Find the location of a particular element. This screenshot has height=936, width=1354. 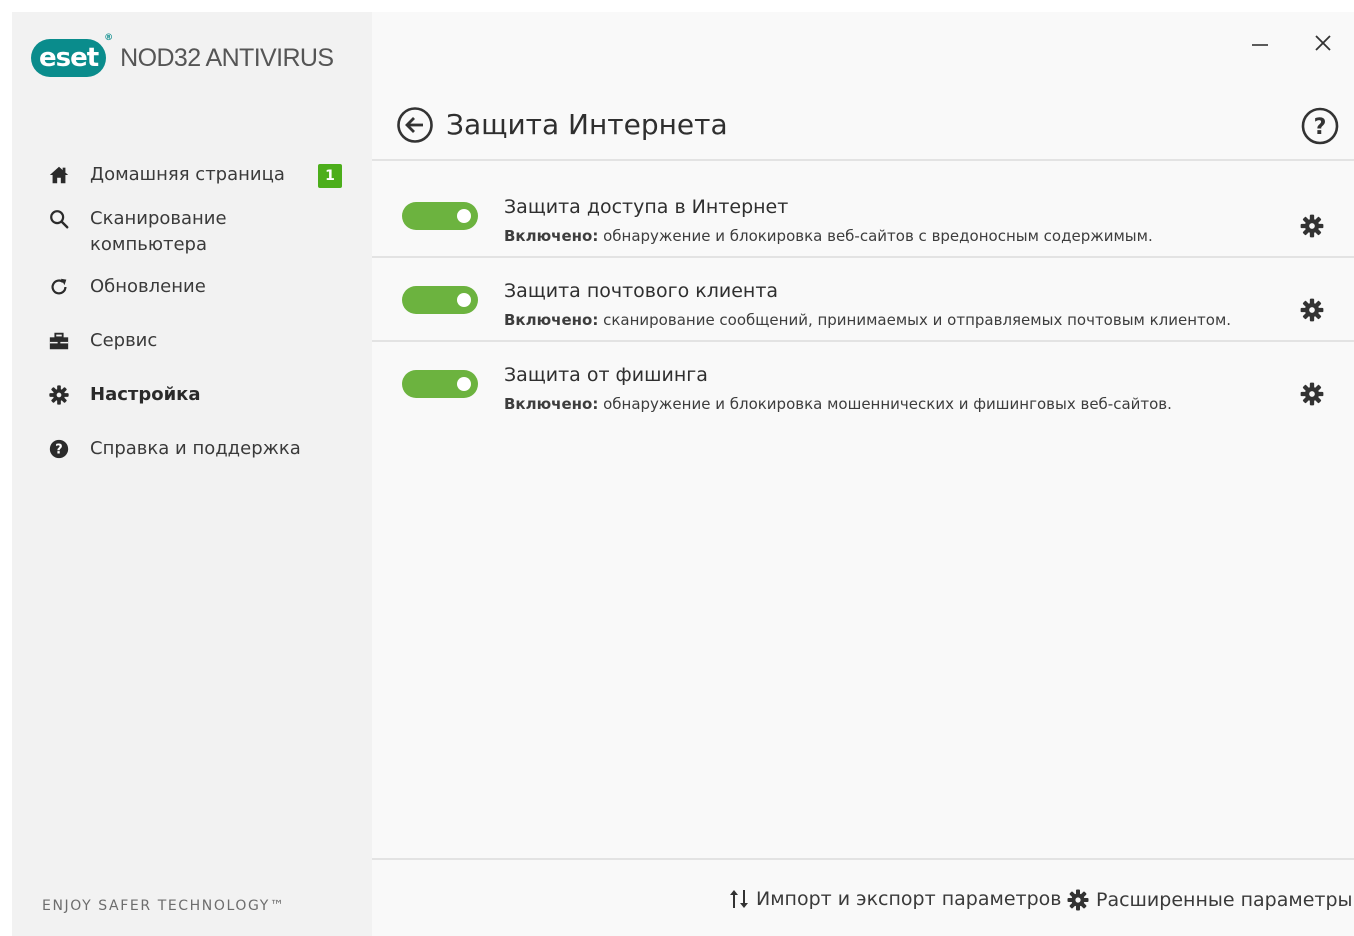

help-icon: ? is located at coordinates (1320, 126).